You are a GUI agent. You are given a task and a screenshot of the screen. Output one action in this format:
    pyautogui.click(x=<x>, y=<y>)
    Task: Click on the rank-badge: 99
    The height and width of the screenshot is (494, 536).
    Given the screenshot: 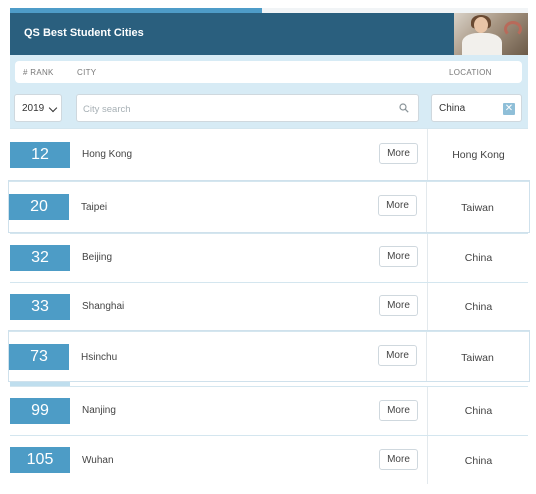 What is the action you would take?
    pyautogui.click(x=40, y=411)
    